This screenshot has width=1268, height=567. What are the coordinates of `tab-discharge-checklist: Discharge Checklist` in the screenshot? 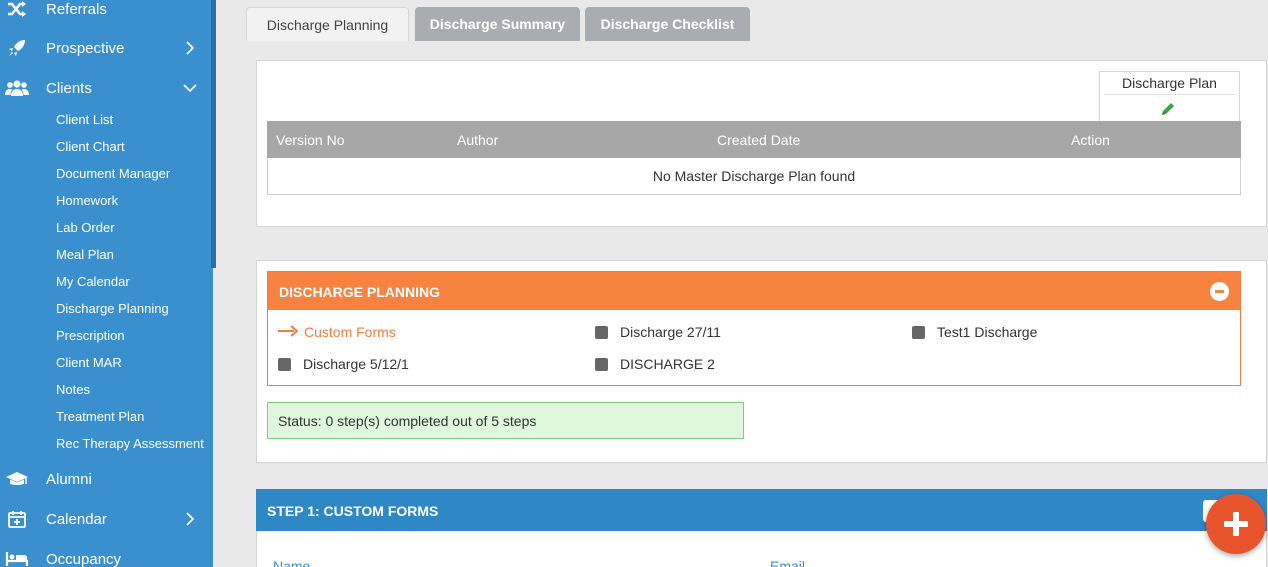 It's located at (667, 24).